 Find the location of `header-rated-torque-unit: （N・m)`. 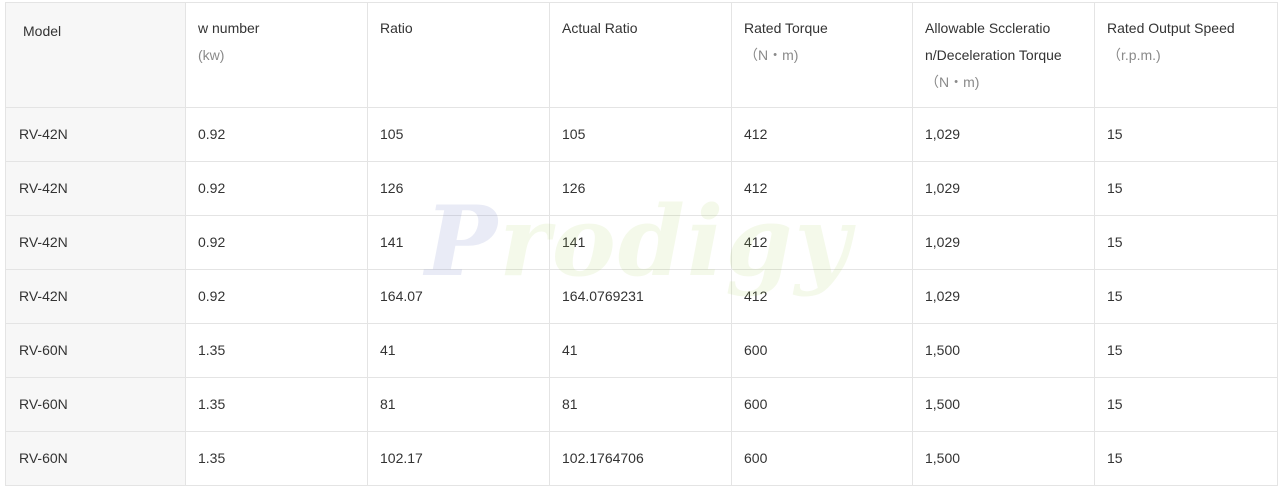

header-rated-torque-unit: （N・m) is located at coordinates (771, 55).